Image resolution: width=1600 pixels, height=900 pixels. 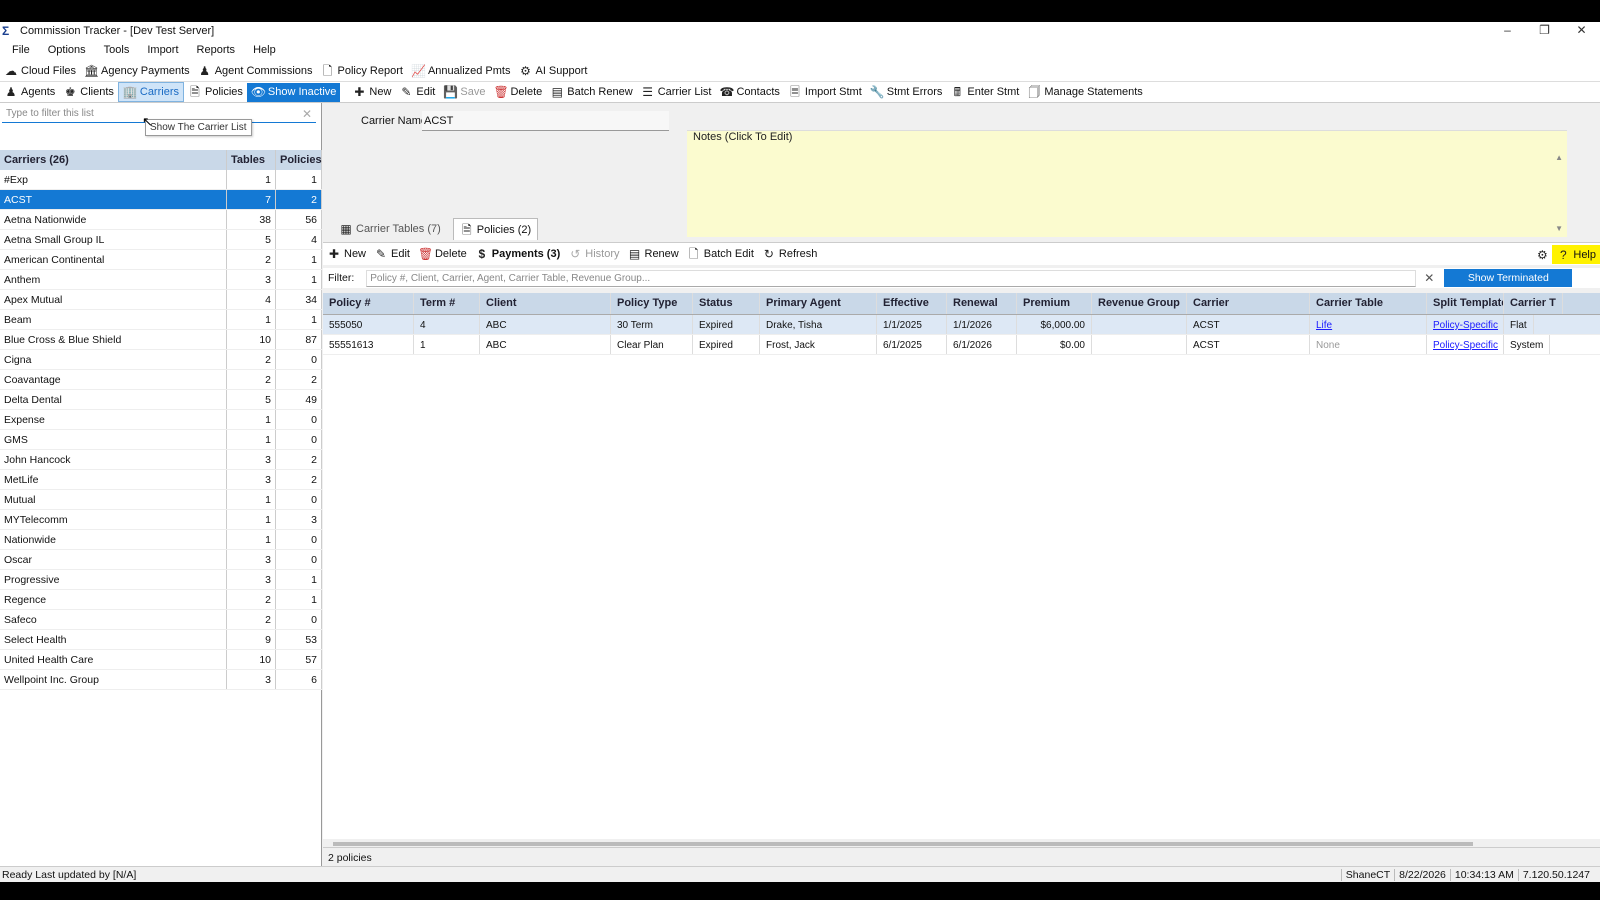 What do you see at coordinates (1465, 303) in the screenshot?
I see `grid-header-cell: Split Template` at bounding box center [1465, 303].